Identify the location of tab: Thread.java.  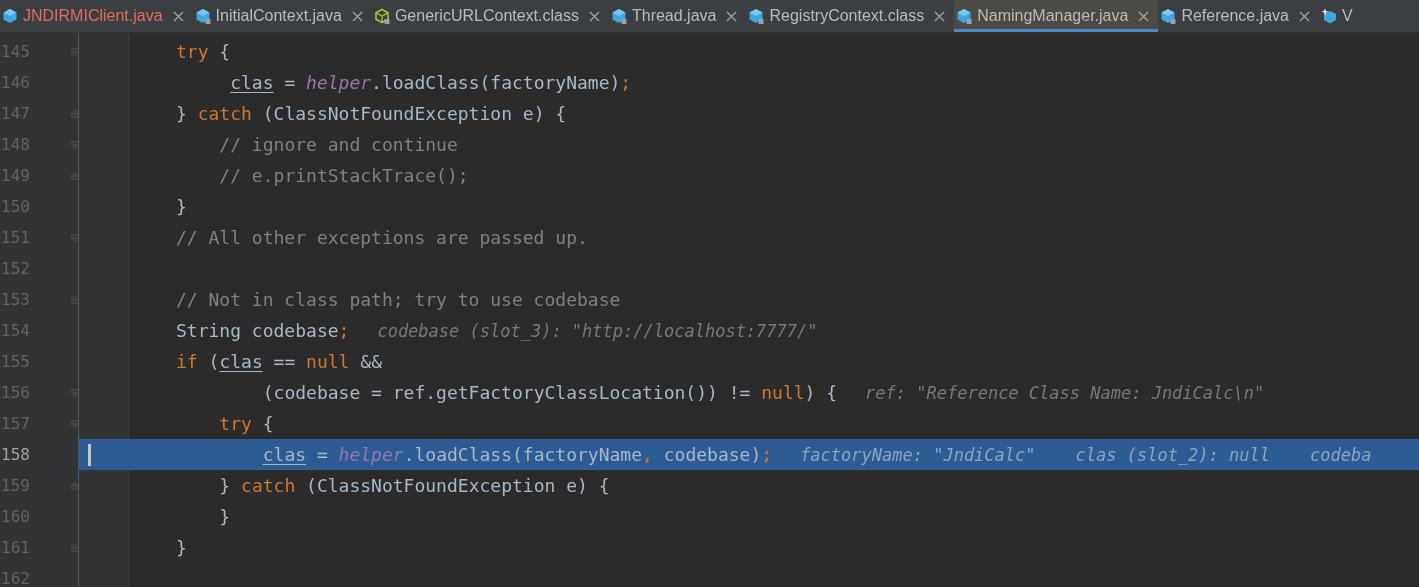
(677, 16).